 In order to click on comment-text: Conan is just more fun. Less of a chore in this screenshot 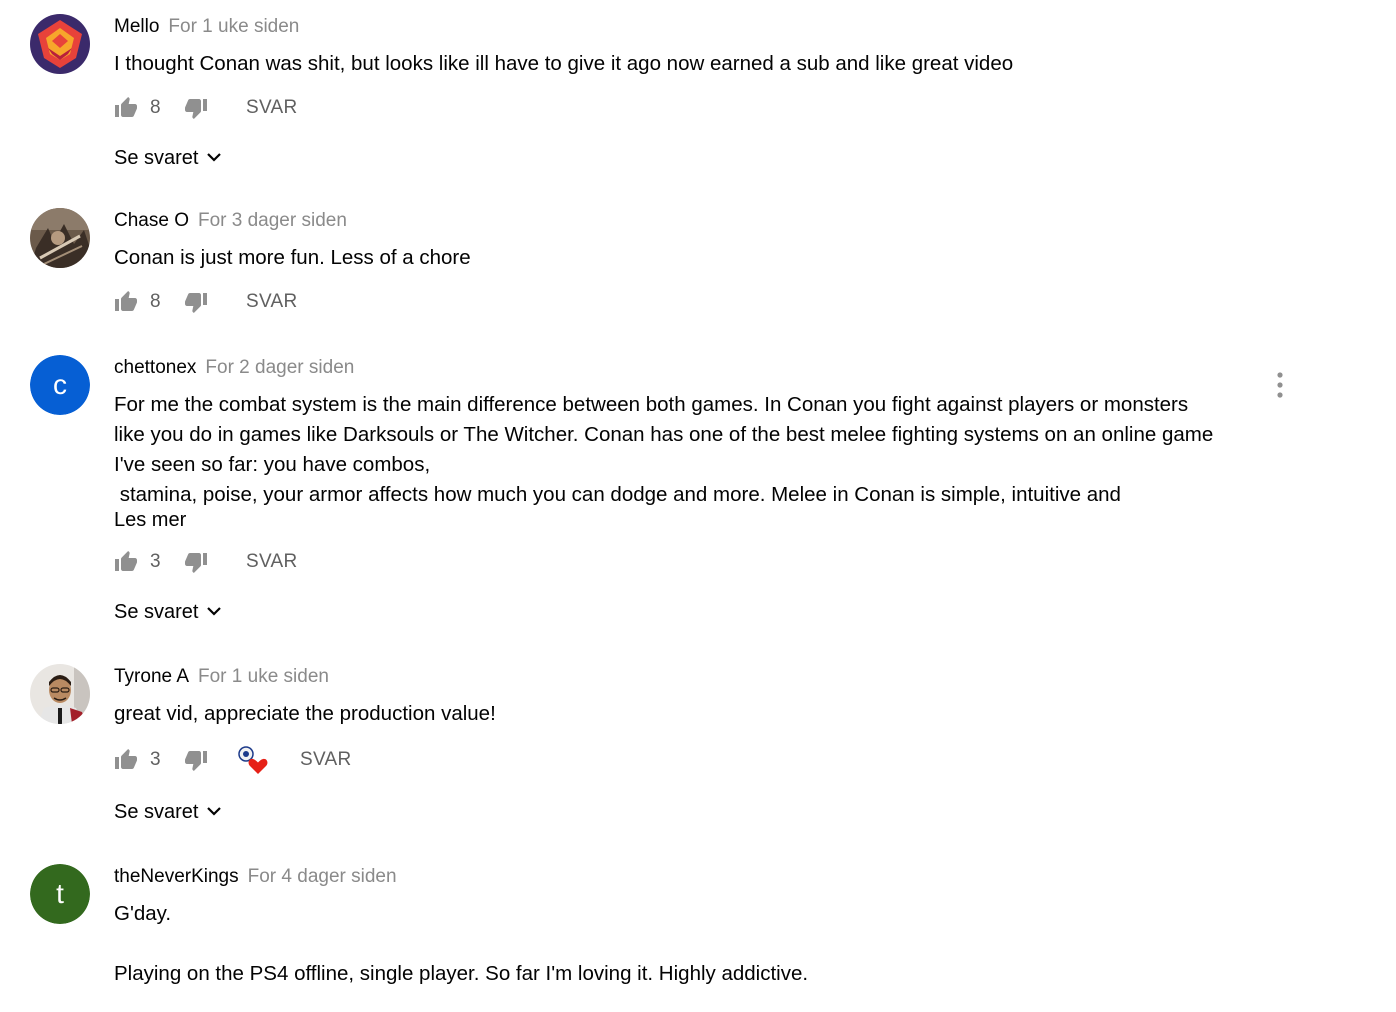, I will do `click(679, 258)`.